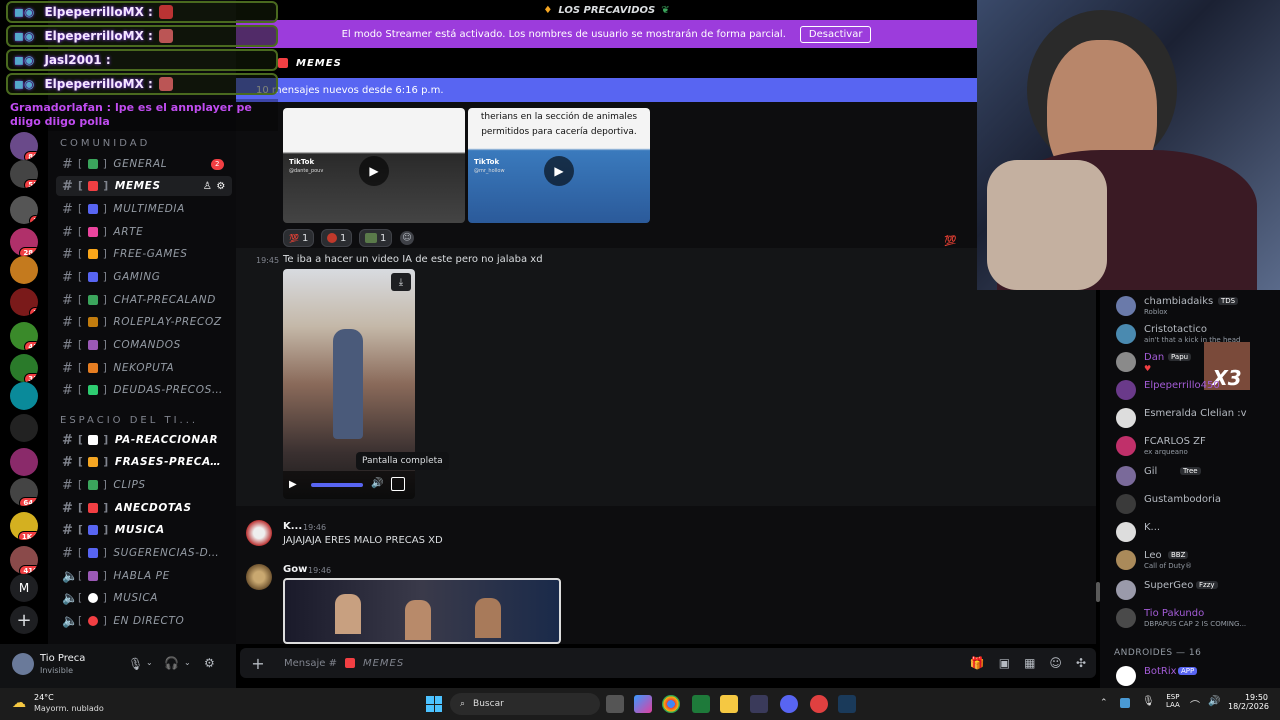 This screenshot has width=1280, height=720. I want to click on channel-general: #[] GENERAL 2, so click(144, 164).